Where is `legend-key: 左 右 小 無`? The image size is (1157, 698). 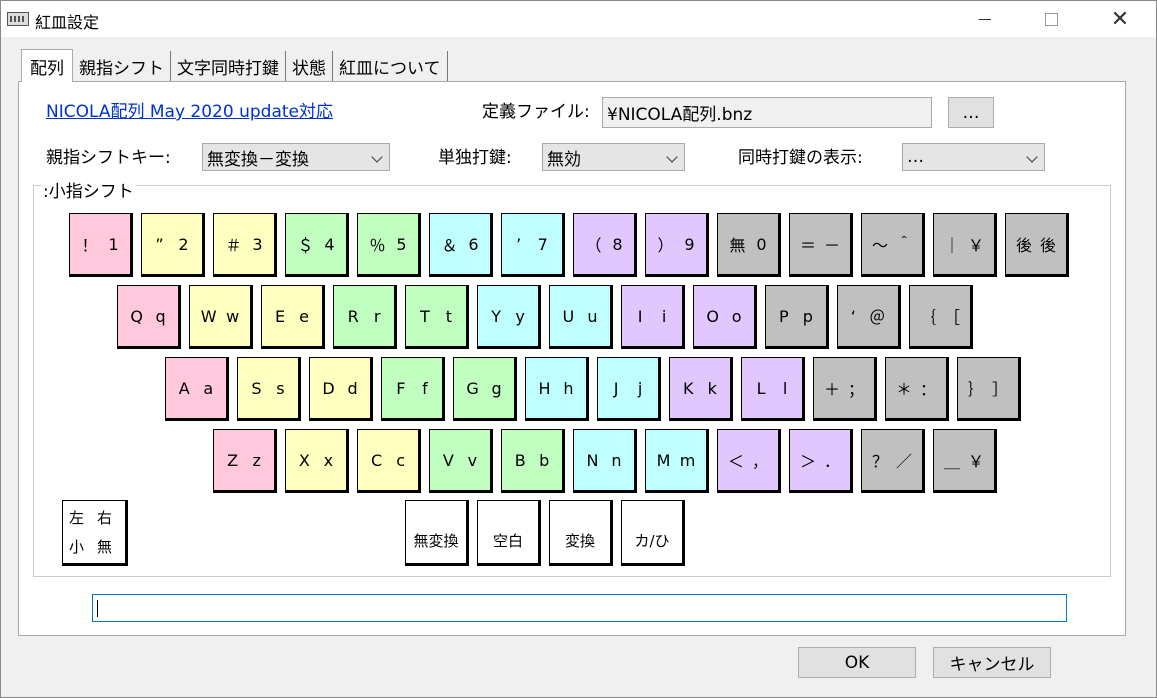
legend-key: 左 右 小 無 is located at coordinates (95, 533).